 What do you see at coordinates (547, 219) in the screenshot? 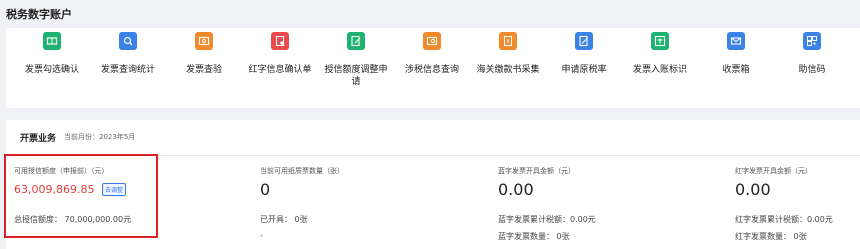
I see `blue-tax-total: 蓝字发票累计税额：0.00元` at bounding box center [547, 219].